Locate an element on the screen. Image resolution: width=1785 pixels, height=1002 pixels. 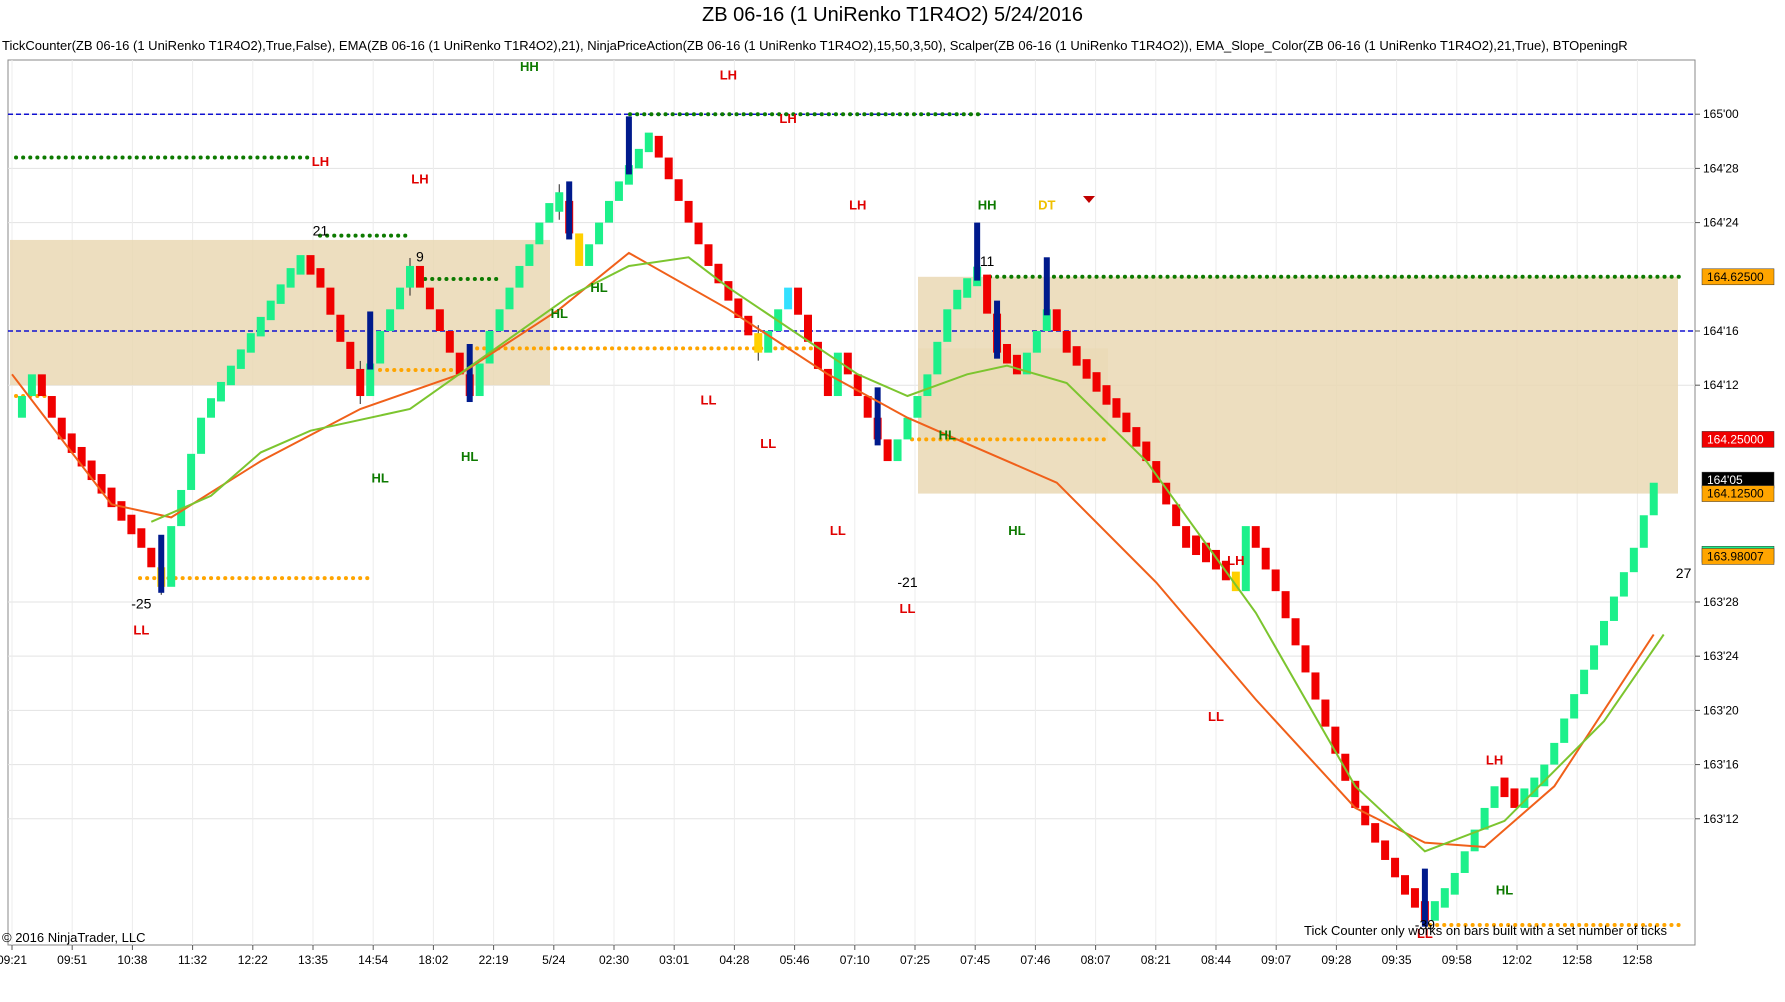
y-tick-label: 163'16 is located at coordinates (1721, 765).